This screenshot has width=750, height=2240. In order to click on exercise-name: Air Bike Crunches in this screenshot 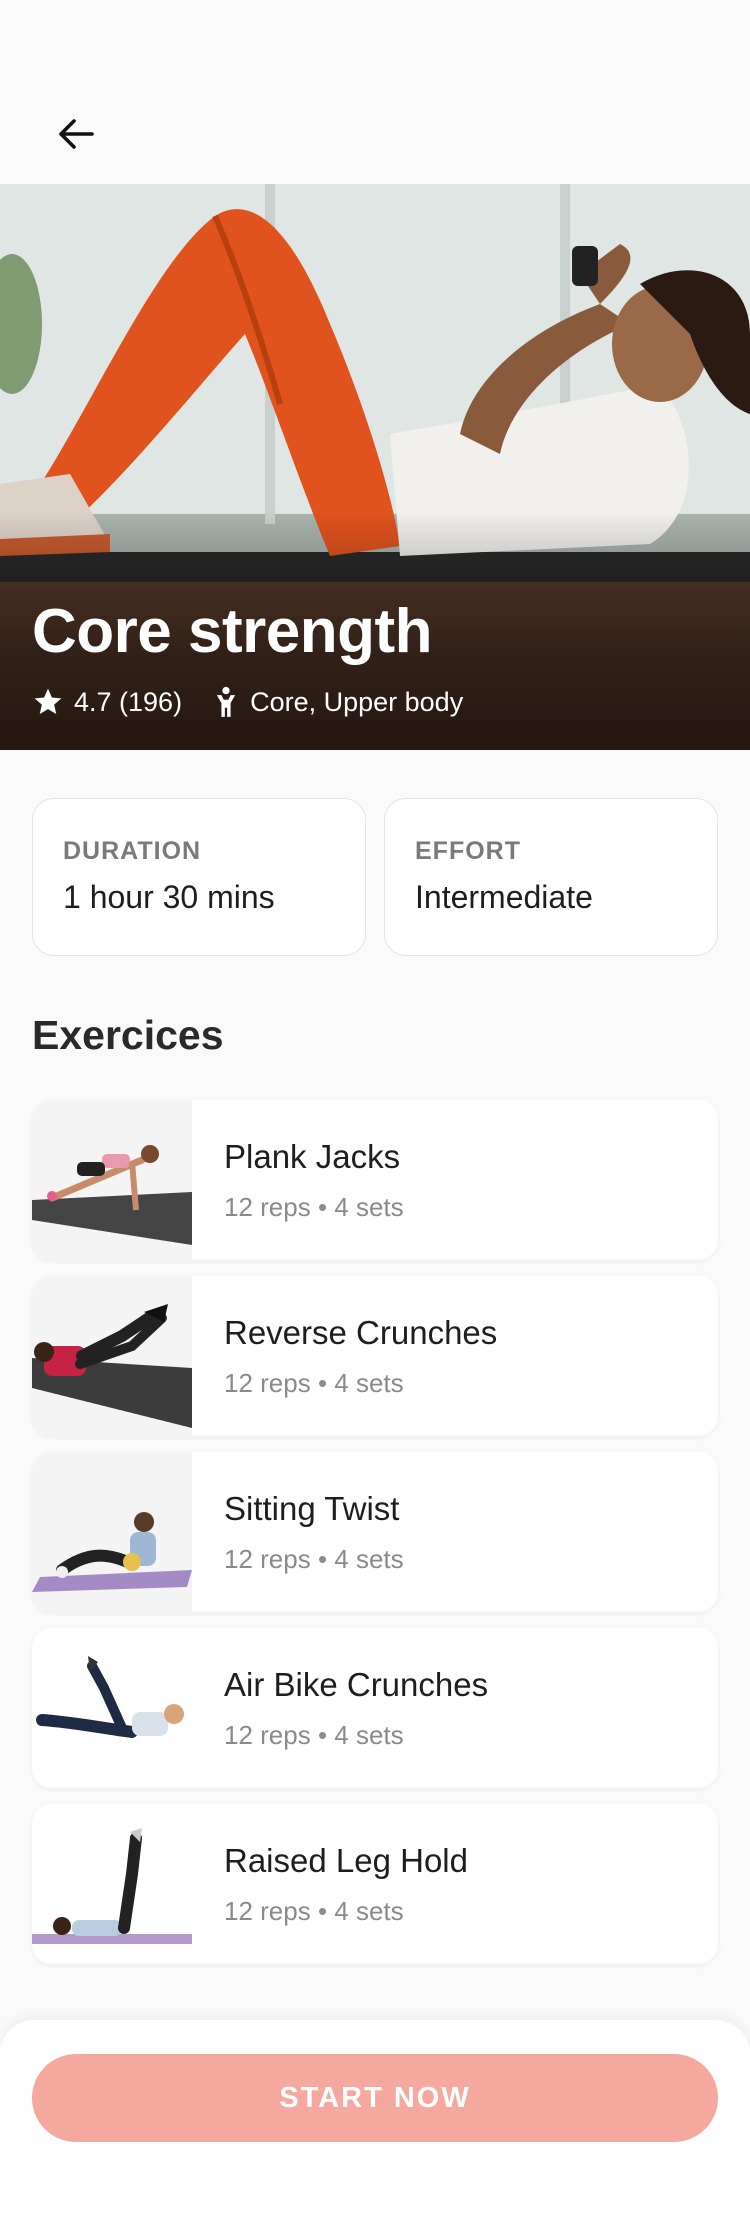, I will do `click(356, 1684)`.